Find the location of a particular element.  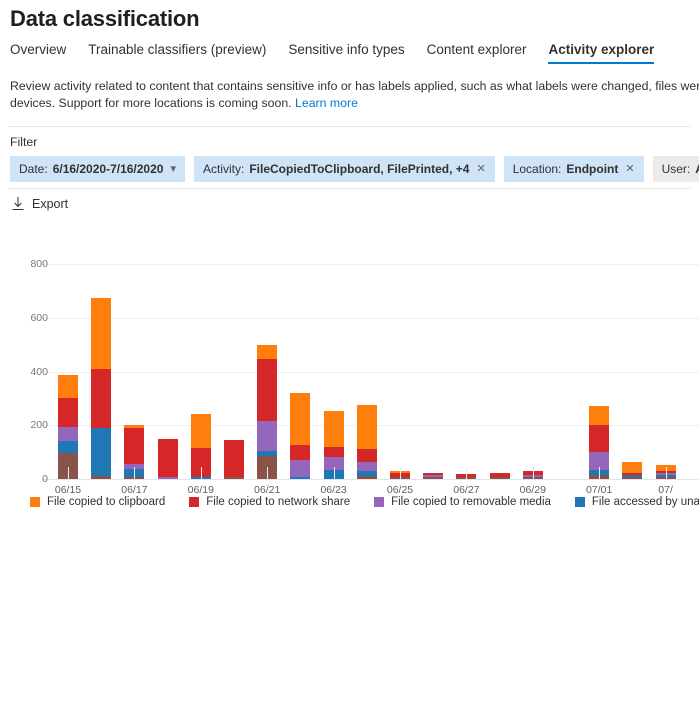

tab-activity-explorer: Activity explorer is located at coordinates (601, 53).